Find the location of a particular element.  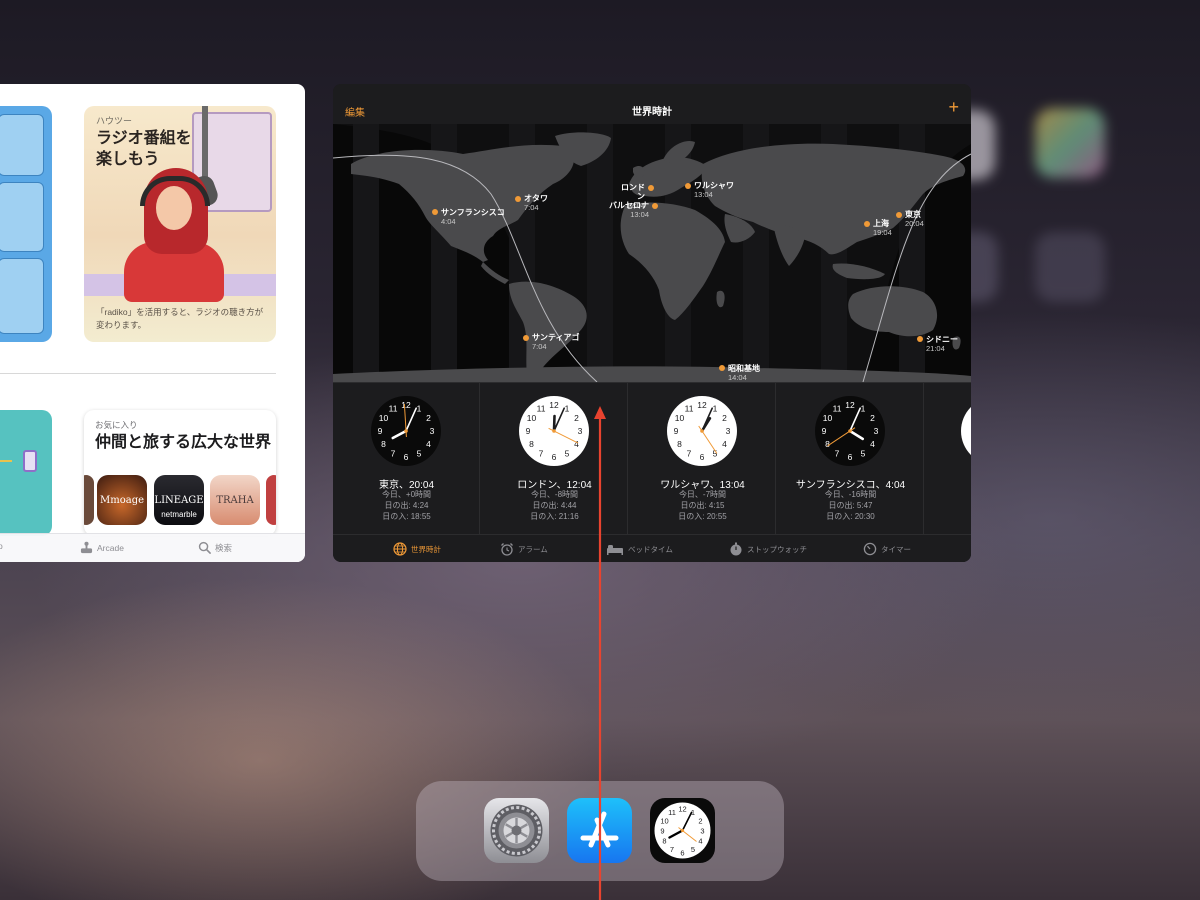

clock-sunset: 日の入: 20:55 is located at coordinates (702, 516).